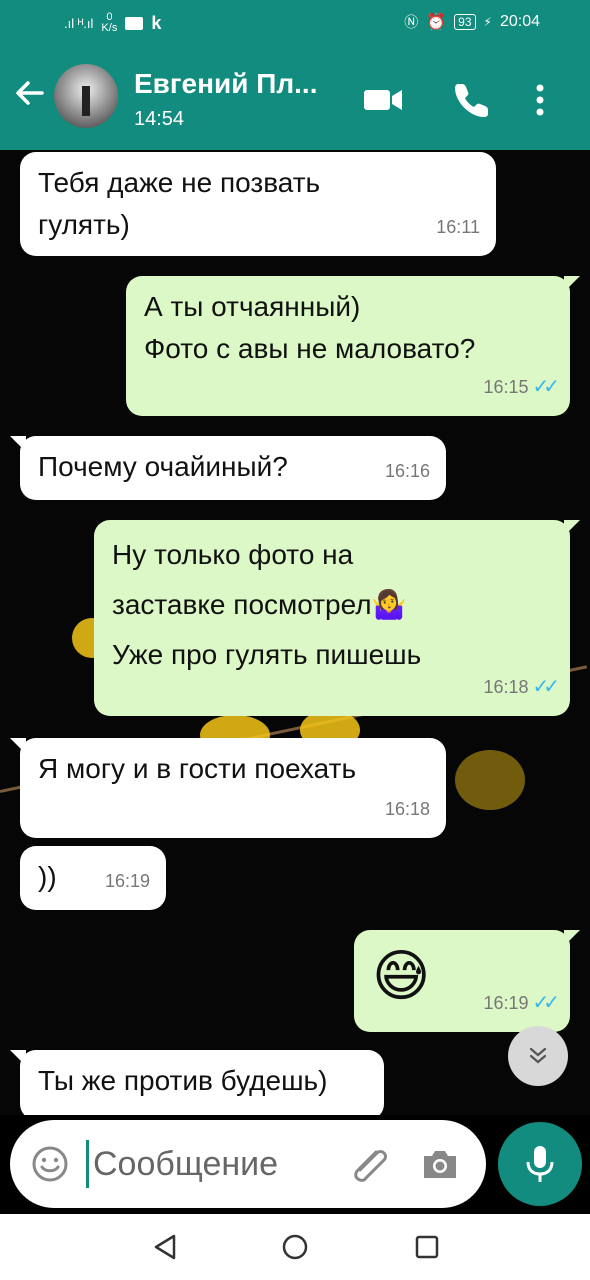 This screenshot has height=1280, width=590. I want to click on chat-header: Евгений Пл... 14:54, so click(295, 98).